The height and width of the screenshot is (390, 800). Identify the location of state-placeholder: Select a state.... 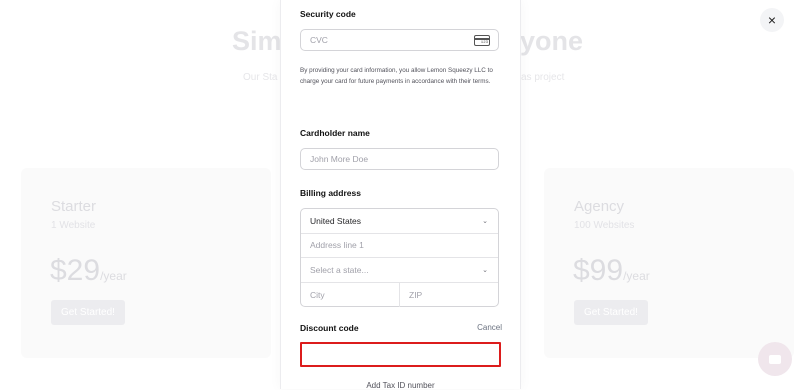
(339, 269).